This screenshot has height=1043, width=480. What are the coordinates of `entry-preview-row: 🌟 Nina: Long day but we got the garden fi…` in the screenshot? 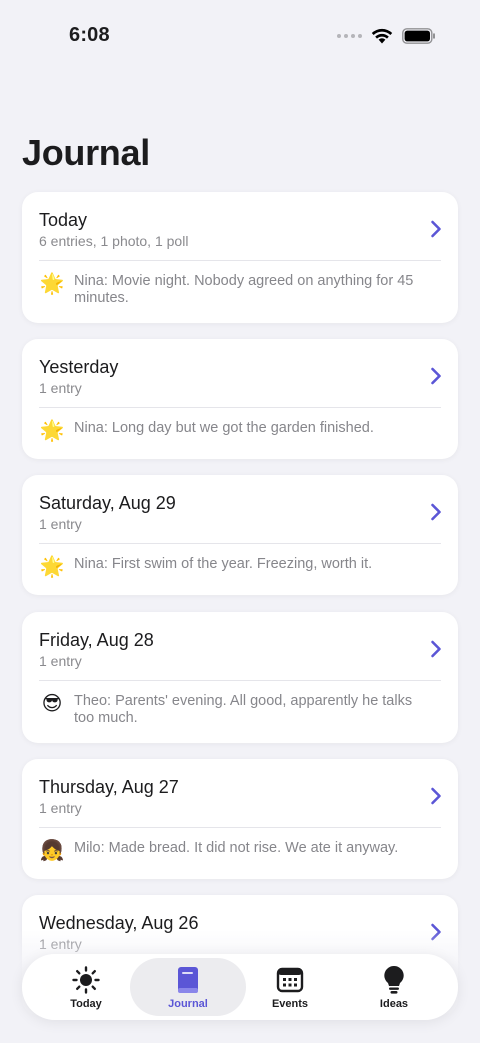 It's located at (240, 430).